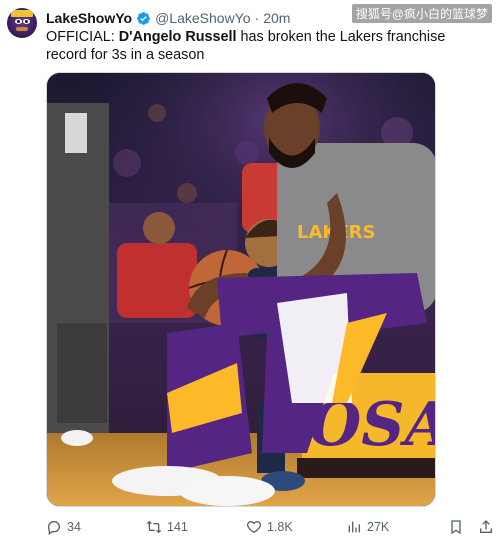 This screenshot has height=546, width=500. Describe the element at coordinates (254, 527) in the screenshot. I see `heart-icon` at that location.